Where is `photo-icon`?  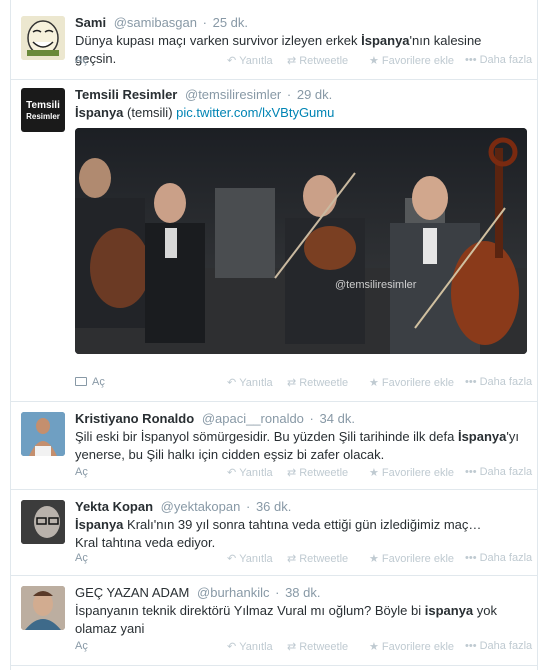 photo-icon is located at coordinates (81, 381).